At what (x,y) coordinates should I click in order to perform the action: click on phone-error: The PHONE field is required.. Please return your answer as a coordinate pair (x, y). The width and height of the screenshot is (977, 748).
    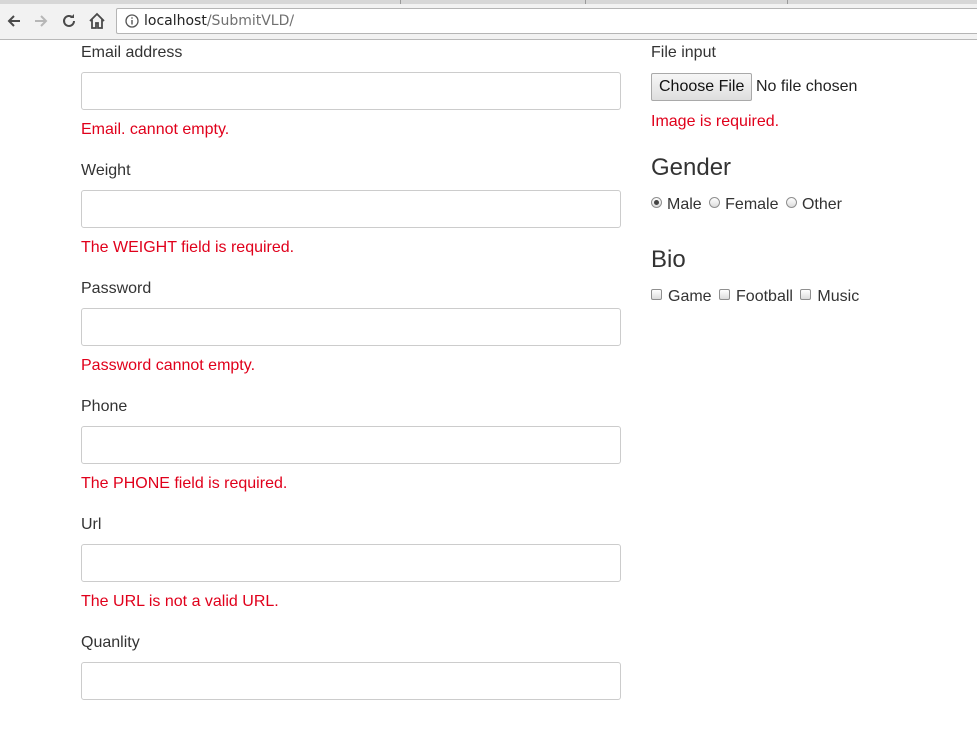
    Looking at the image, I should click on (184, 483).